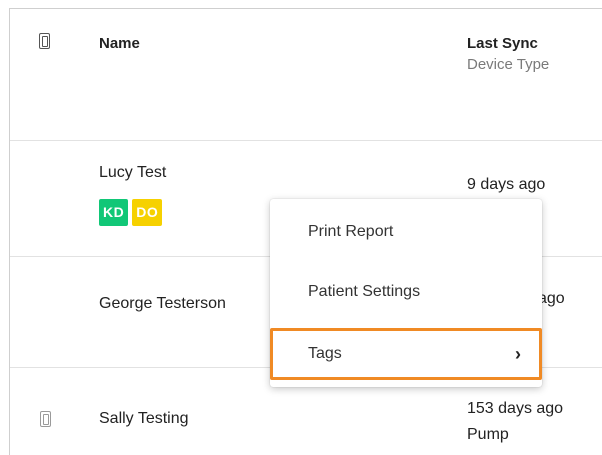 This screenshot has height=455, width=602. I want to click on select-all-checkbox-icon, so click(44, 41).